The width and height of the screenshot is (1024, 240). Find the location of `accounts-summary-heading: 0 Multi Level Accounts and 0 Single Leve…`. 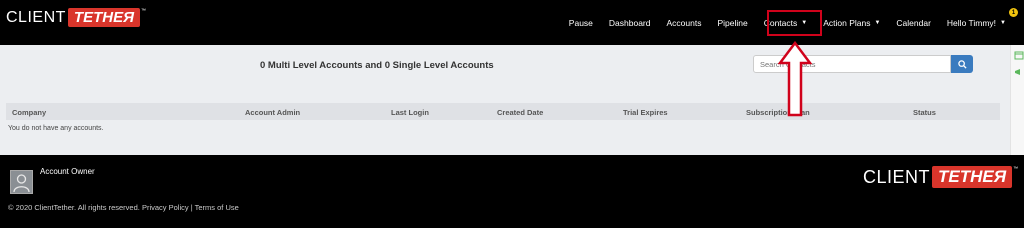

accounts-summary-heading: 0 Multi Level Accounts and 0 Single Leve… is located at coordinates (377, 65).